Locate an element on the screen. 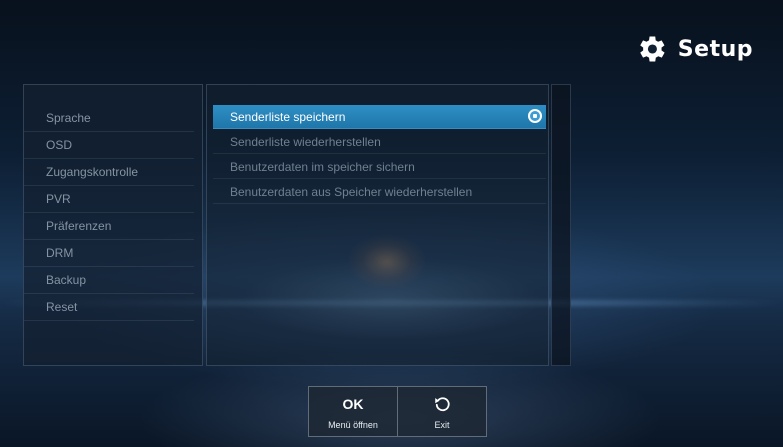 The image size is (783, 447). sidebar-item-sprache: Sprache is located at coordinates (109, 118).